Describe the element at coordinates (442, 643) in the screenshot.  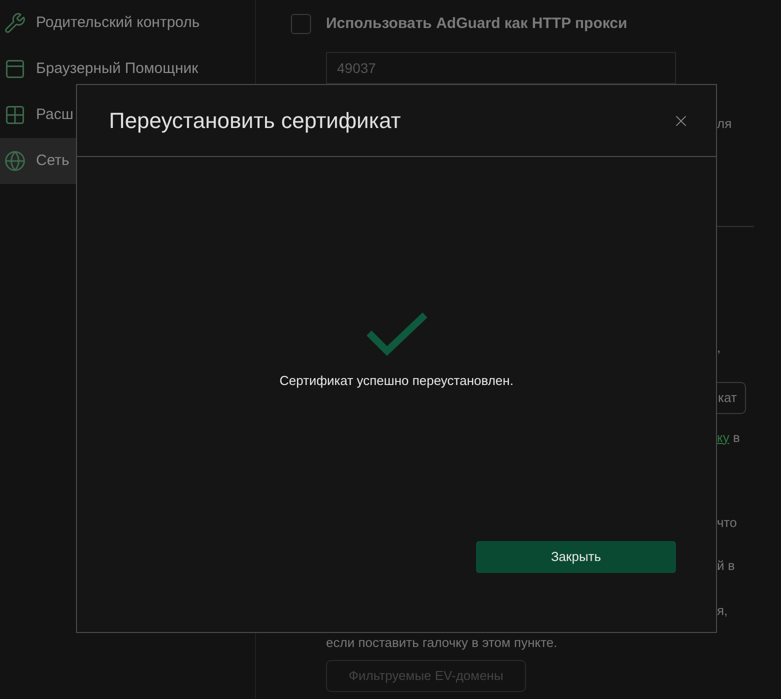
I see `note-text: если поставить галочку в этом пункте.` at that location.